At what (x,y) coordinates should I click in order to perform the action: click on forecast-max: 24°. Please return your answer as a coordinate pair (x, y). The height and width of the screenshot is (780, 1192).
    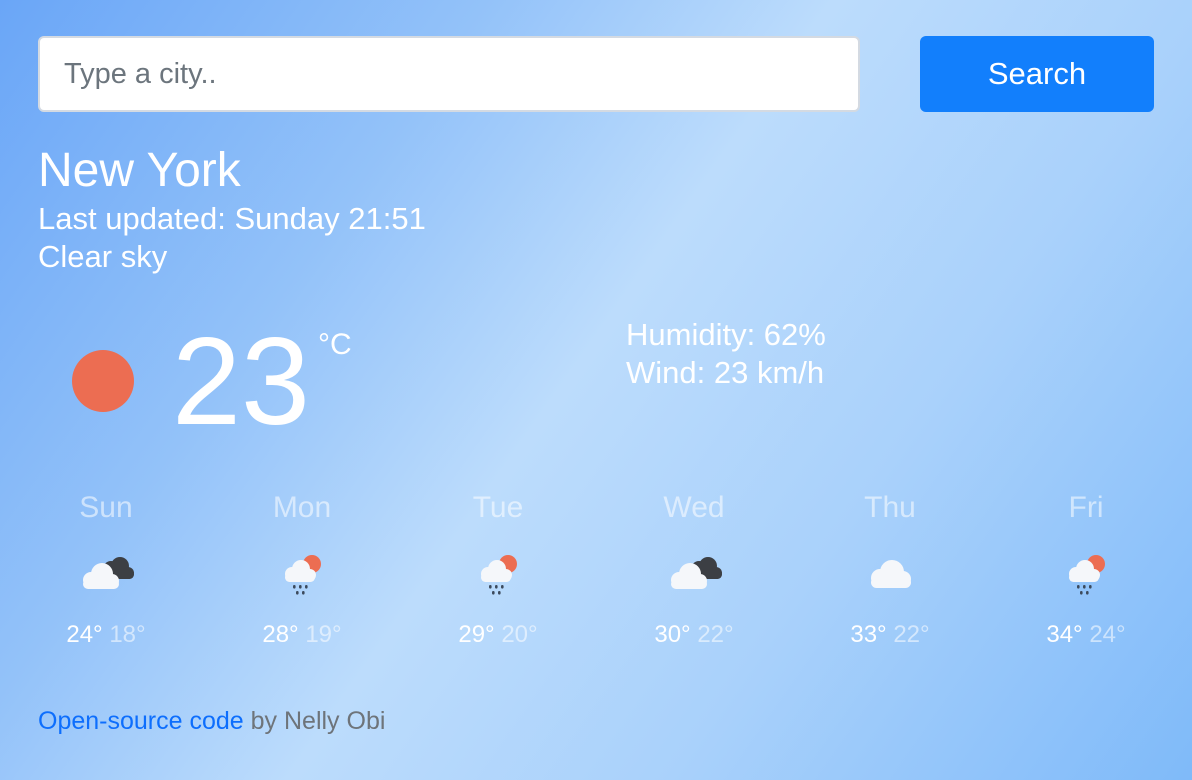
    Looking at the image, I should click on (84, 634).